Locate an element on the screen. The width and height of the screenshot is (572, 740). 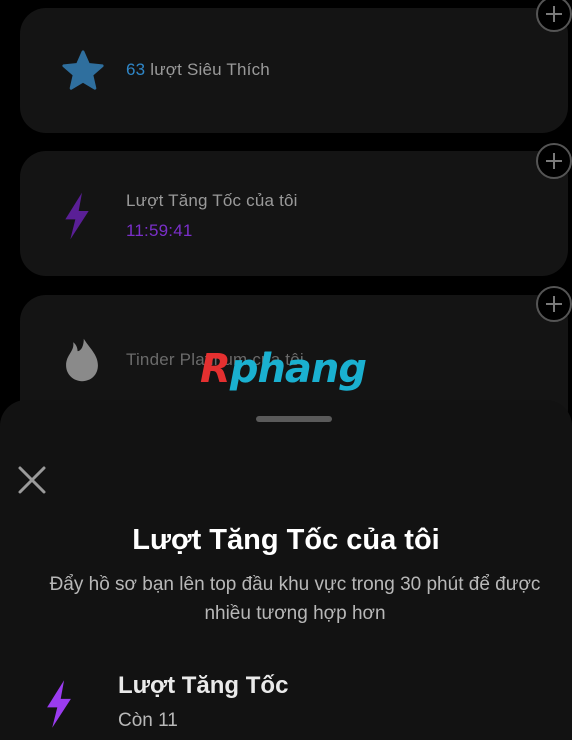
watermark-logo: Rphang is located at coordinates (283, 369).